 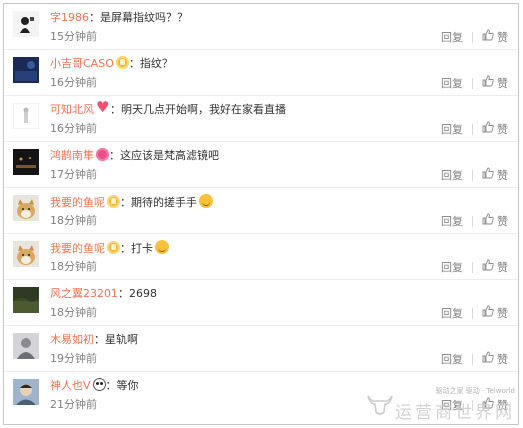 I want to click on comment-line: 鸿鹄南隼 ：这应该是梵高滤镜吧, so click(x=134, y=155).